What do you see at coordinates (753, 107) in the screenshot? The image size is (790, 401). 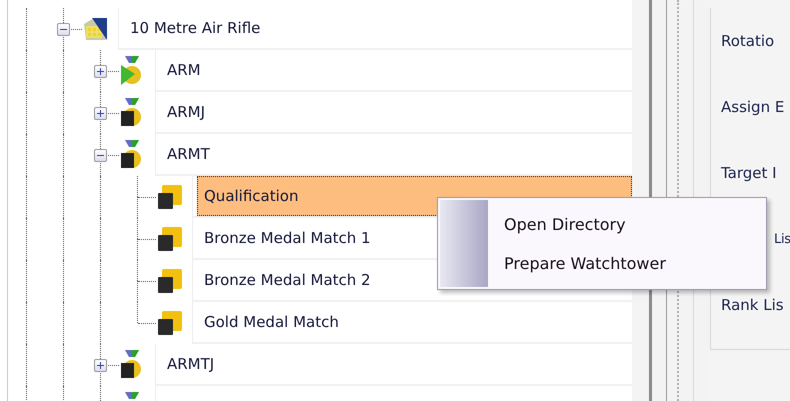 I see `option-label: Assign E` at bounding box center [753, 107].